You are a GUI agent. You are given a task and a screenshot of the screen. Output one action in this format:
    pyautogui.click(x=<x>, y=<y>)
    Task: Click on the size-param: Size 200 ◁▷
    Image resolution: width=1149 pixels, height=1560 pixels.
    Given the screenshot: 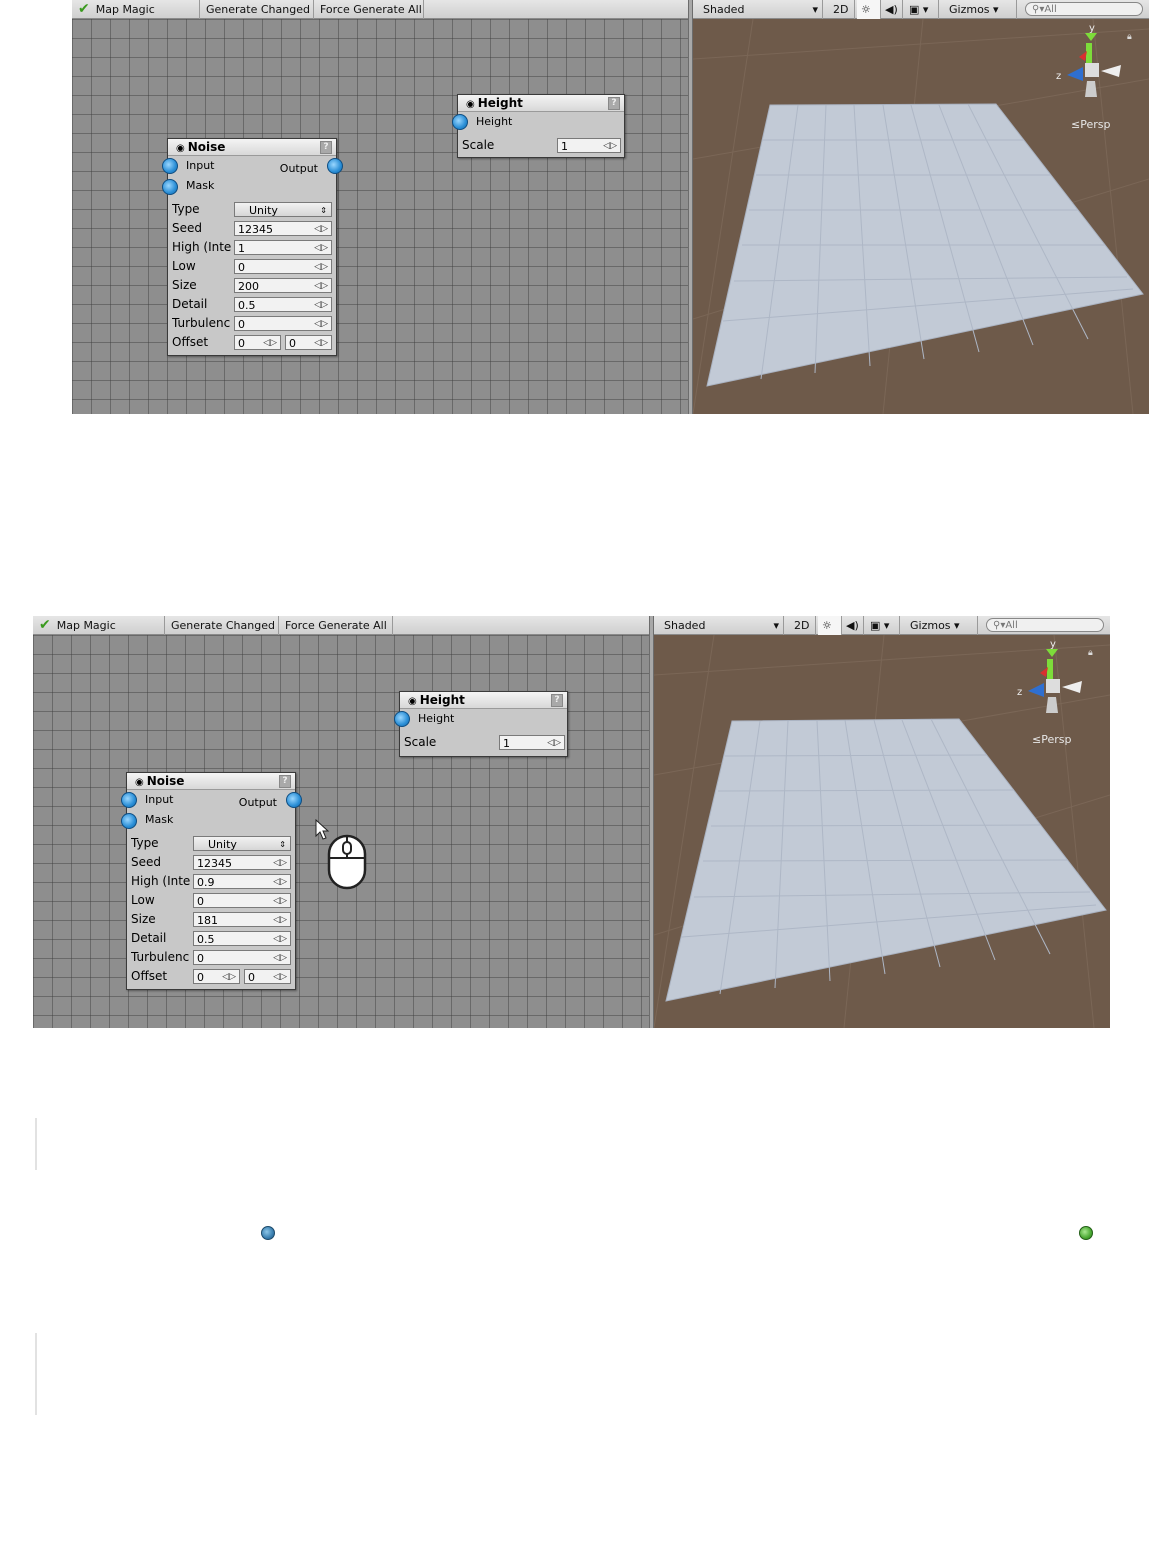 What is the action you would take?
    pyautogui.click(x=252, y=285)
    